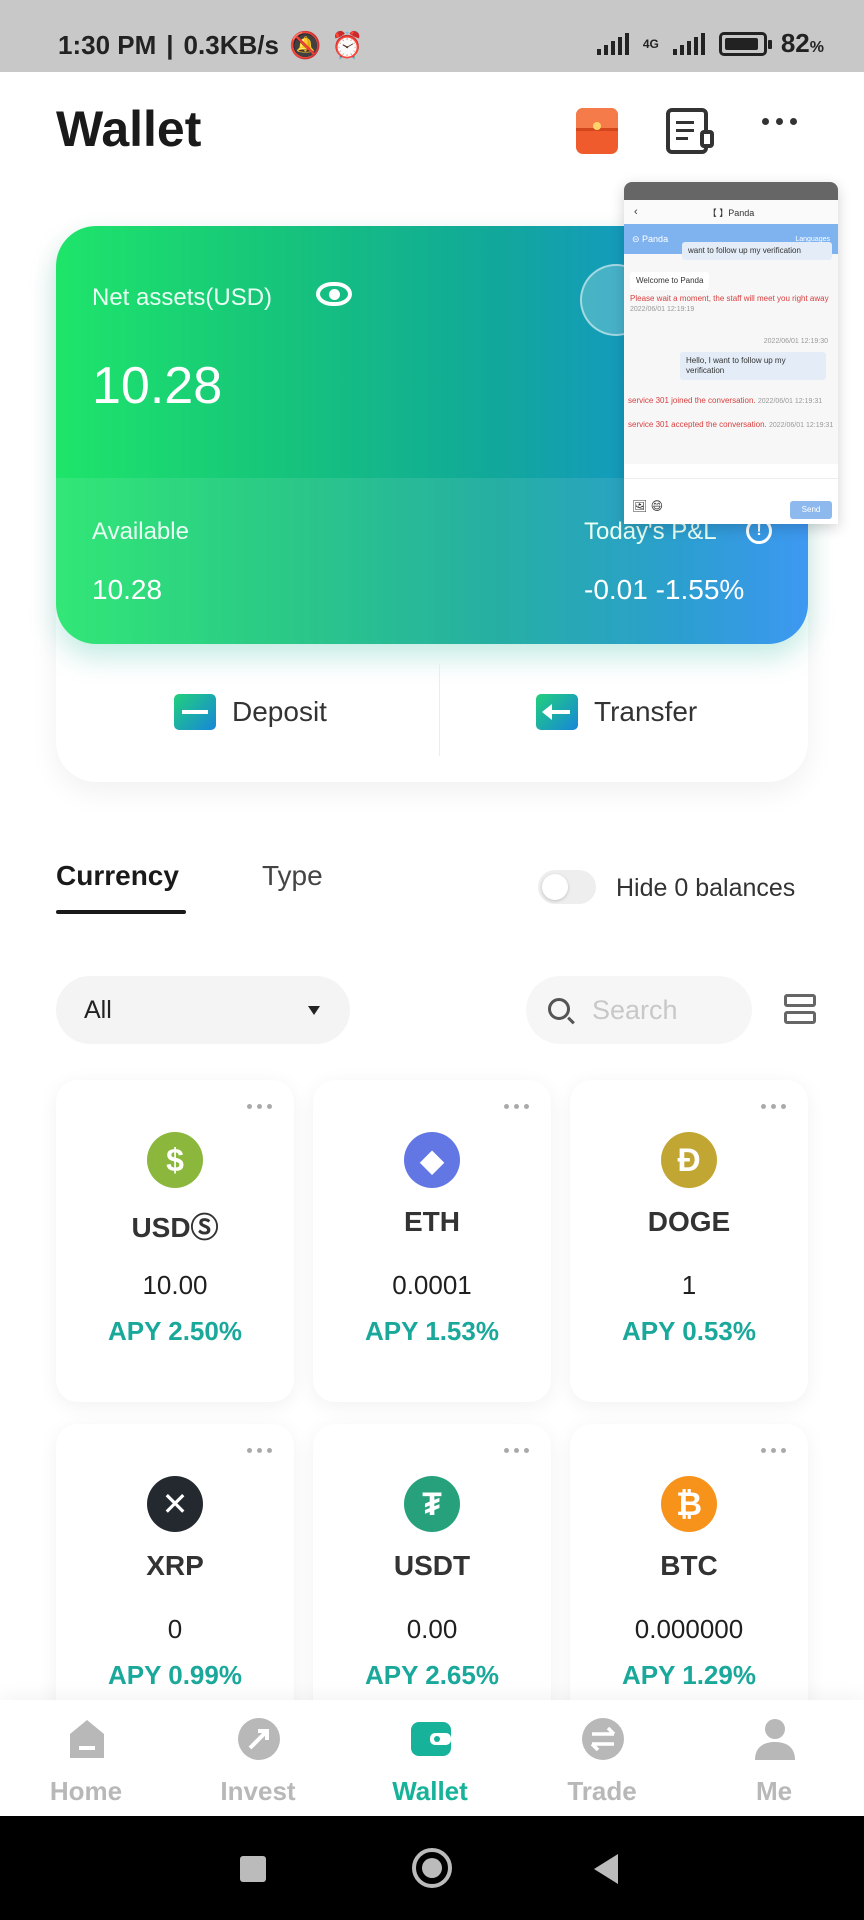  I want to click on transfer-label: Transfer, so click(646, 711).